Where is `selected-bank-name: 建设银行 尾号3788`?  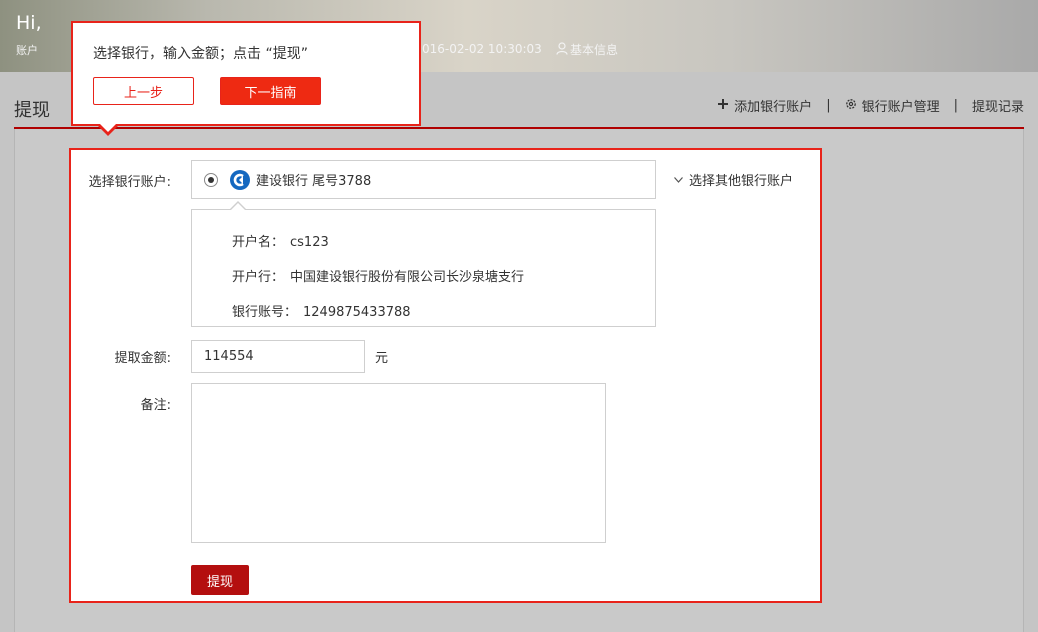 selected-bank-name: 建设银行 尾号3788 is located at coordinates (314, 181).